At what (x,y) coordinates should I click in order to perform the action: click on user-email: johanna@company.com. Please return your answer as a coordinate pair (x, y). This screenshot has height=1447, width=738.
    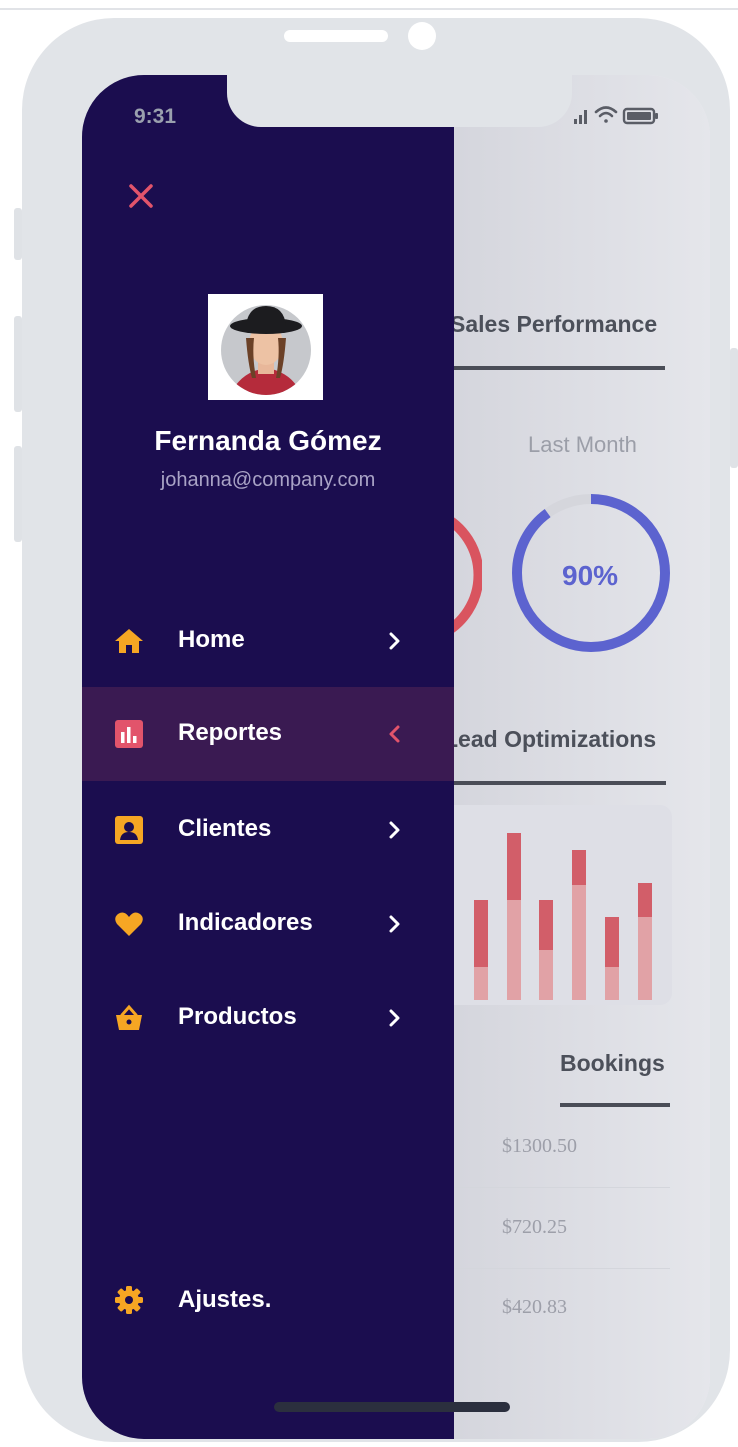
    Looking at the image, I should click on (268, 480).